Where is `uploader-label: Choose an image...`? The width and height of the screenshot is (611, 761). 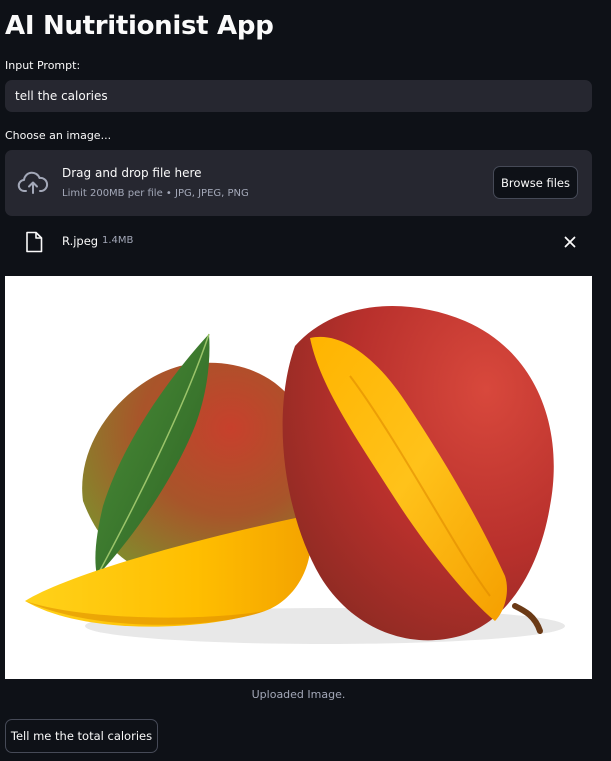 uploader-label: Choose an image... is located at coordinates (58, 135).